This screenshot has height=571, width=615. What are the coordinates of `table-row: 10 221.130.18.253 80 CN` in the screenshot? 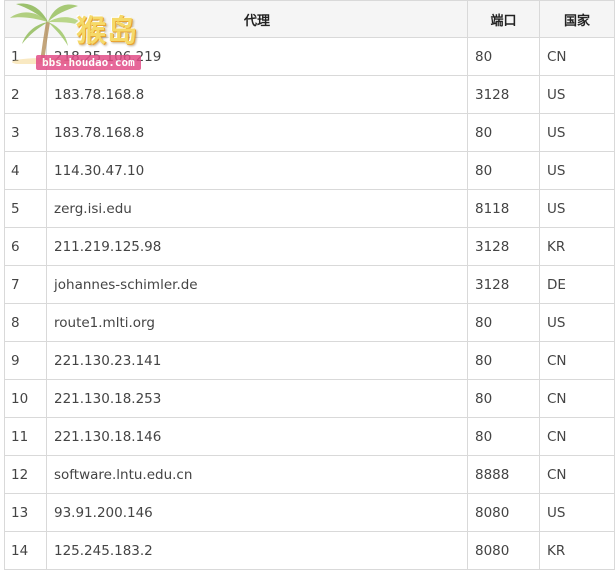 It's located at (309, 398).